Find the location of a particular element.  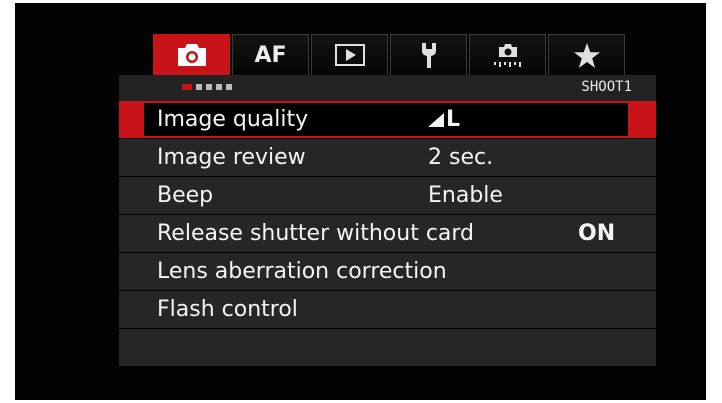

custom-functions-icon is located at coordinates (507, 55).